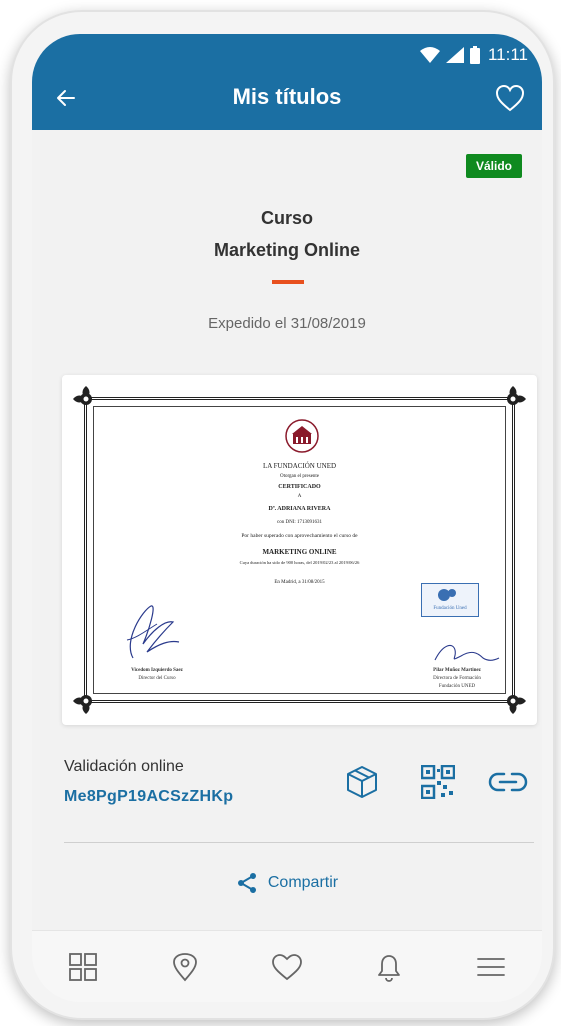 The height and width of the screenshot is (1026, 561). I want to click on battery-icon, so click(474, 55).